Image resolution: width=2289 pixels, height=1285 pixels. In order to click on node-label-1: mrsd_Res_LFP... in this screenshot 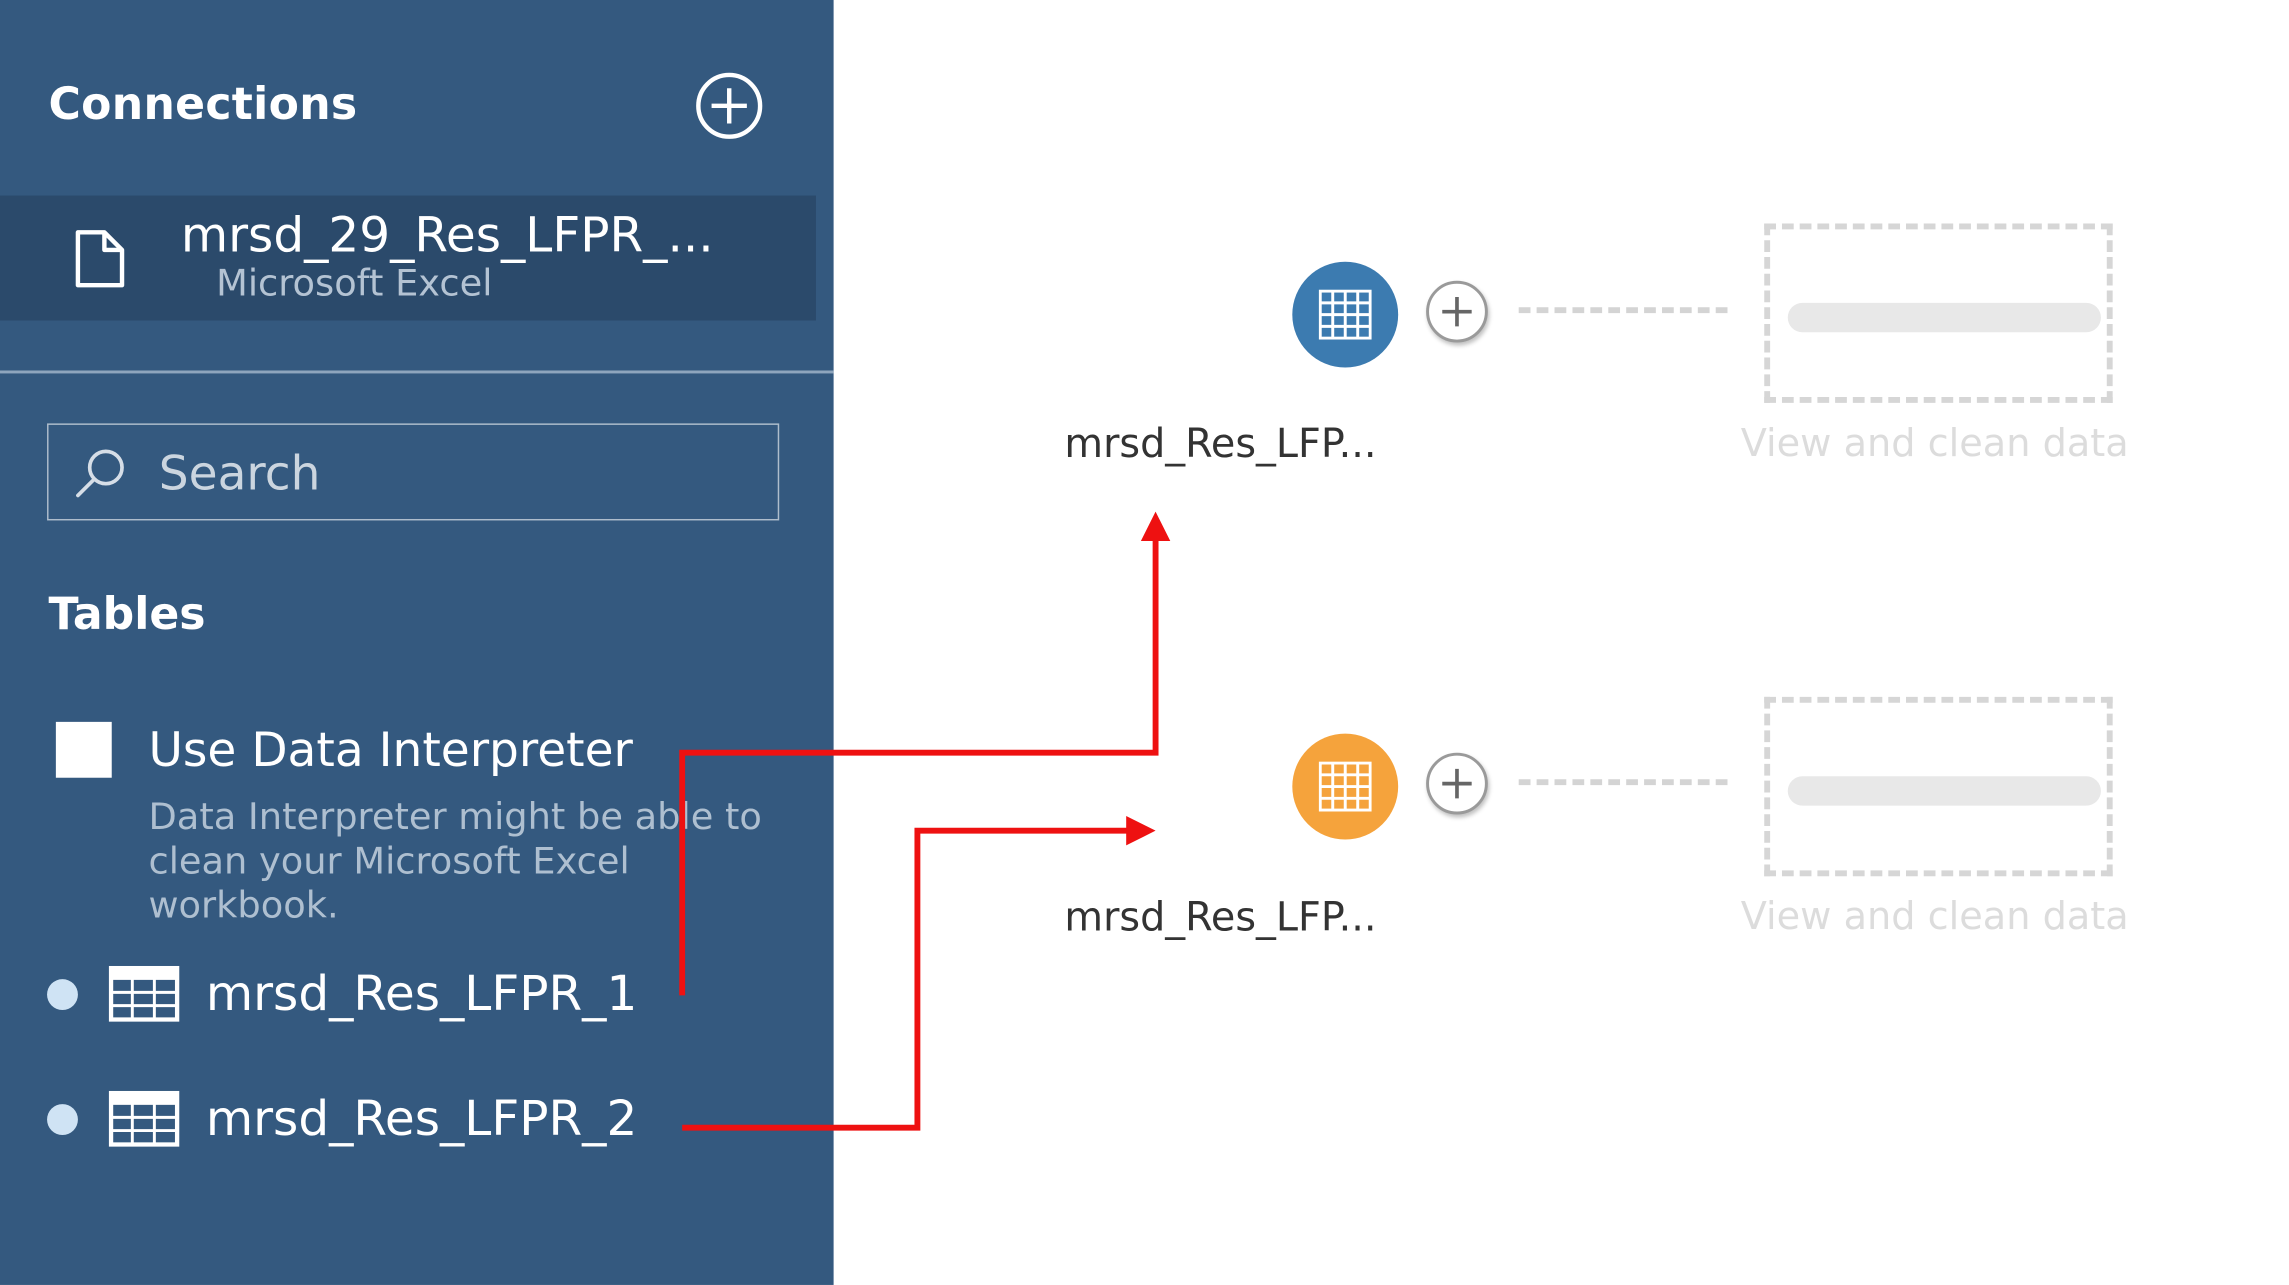, I will do `click(1220, 444)`.